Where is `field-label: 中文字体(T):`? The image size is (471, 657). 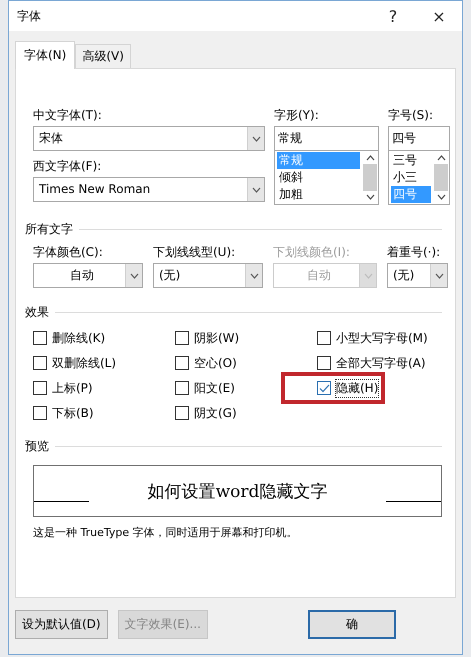 field-label: 中文字体(T): is located at coordinates (68, 115).